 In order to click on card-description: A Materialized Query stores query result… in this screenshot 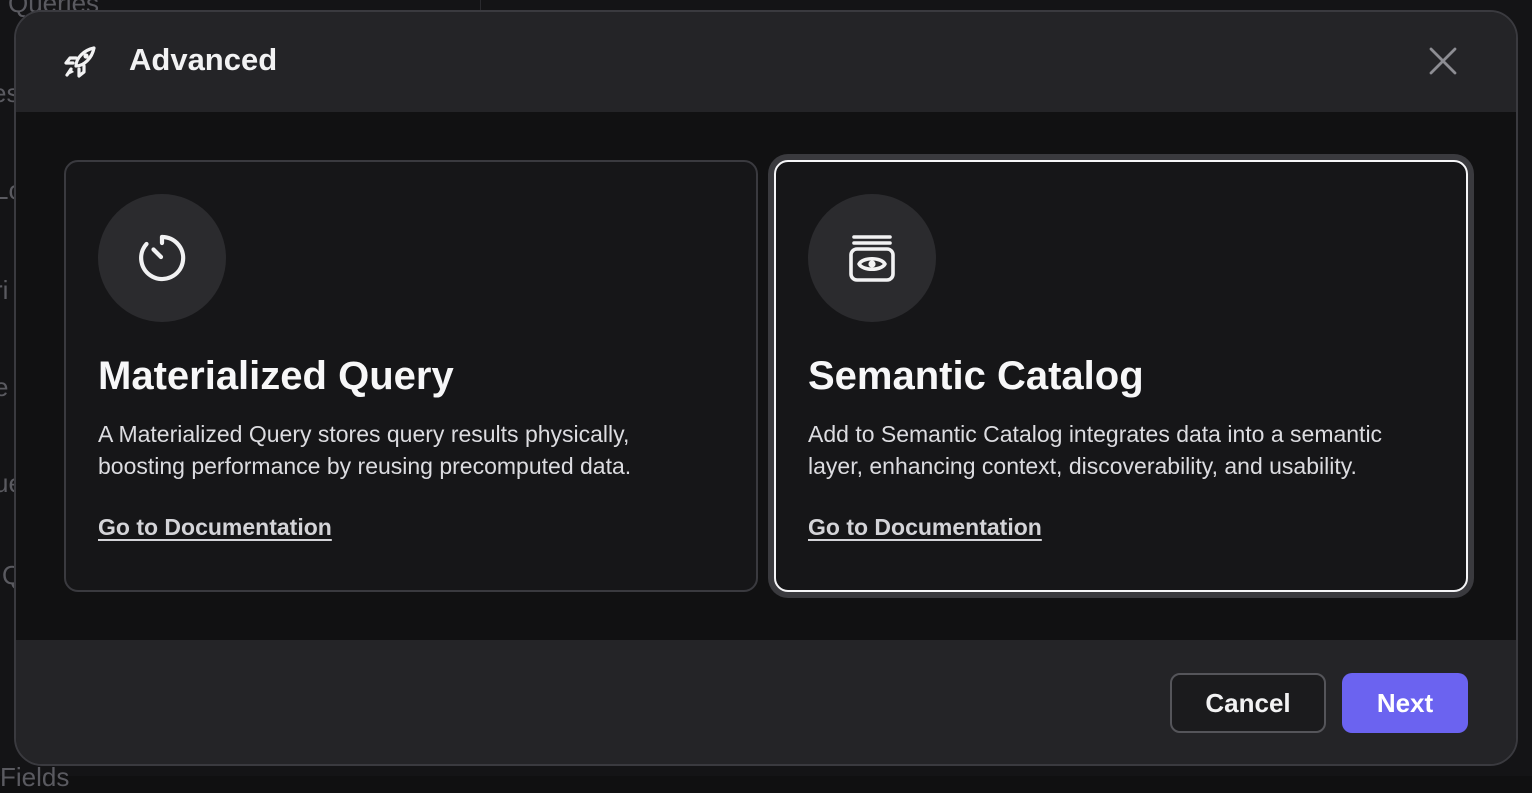, I will do `click(408, 450)`.